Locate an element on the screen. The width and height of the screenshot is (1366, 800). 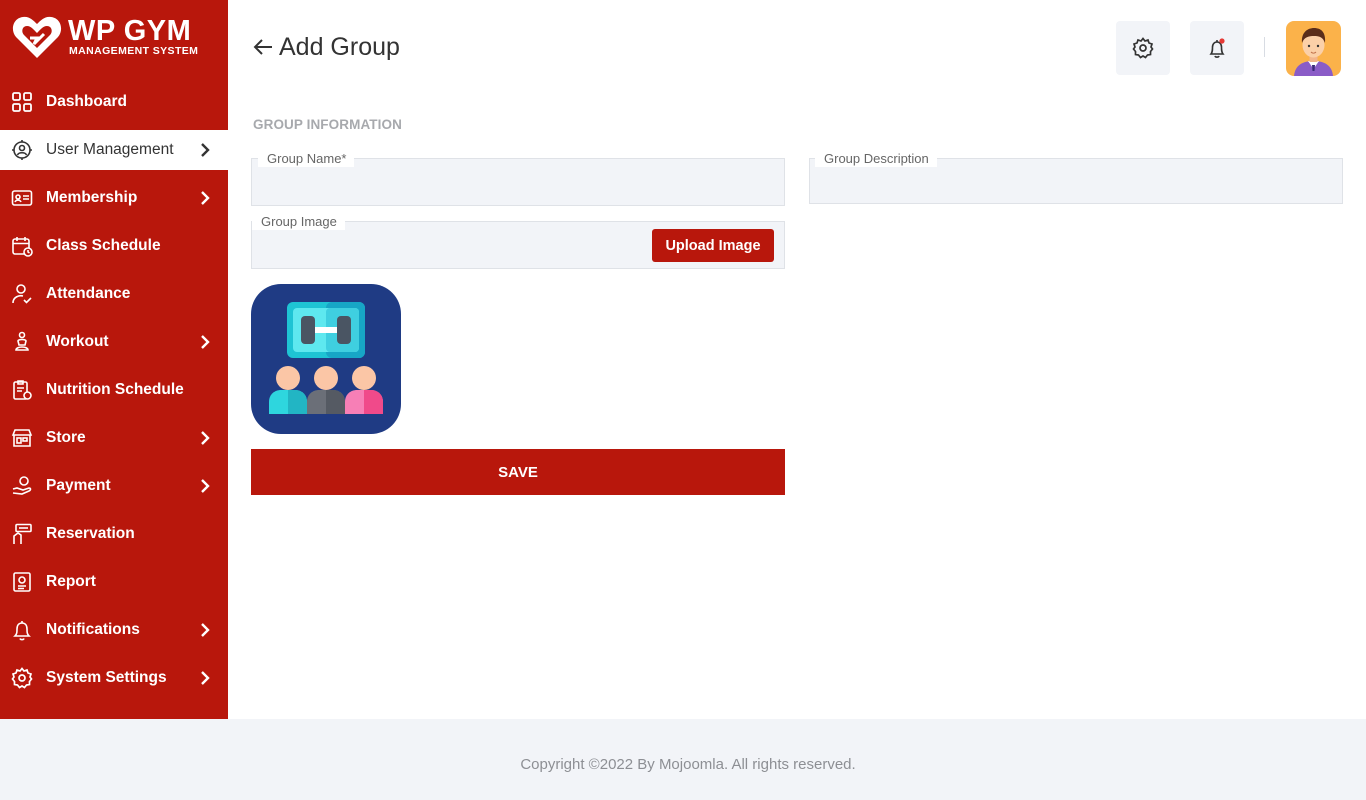
user-avatar-icon is located at coordinates (1313, 52).